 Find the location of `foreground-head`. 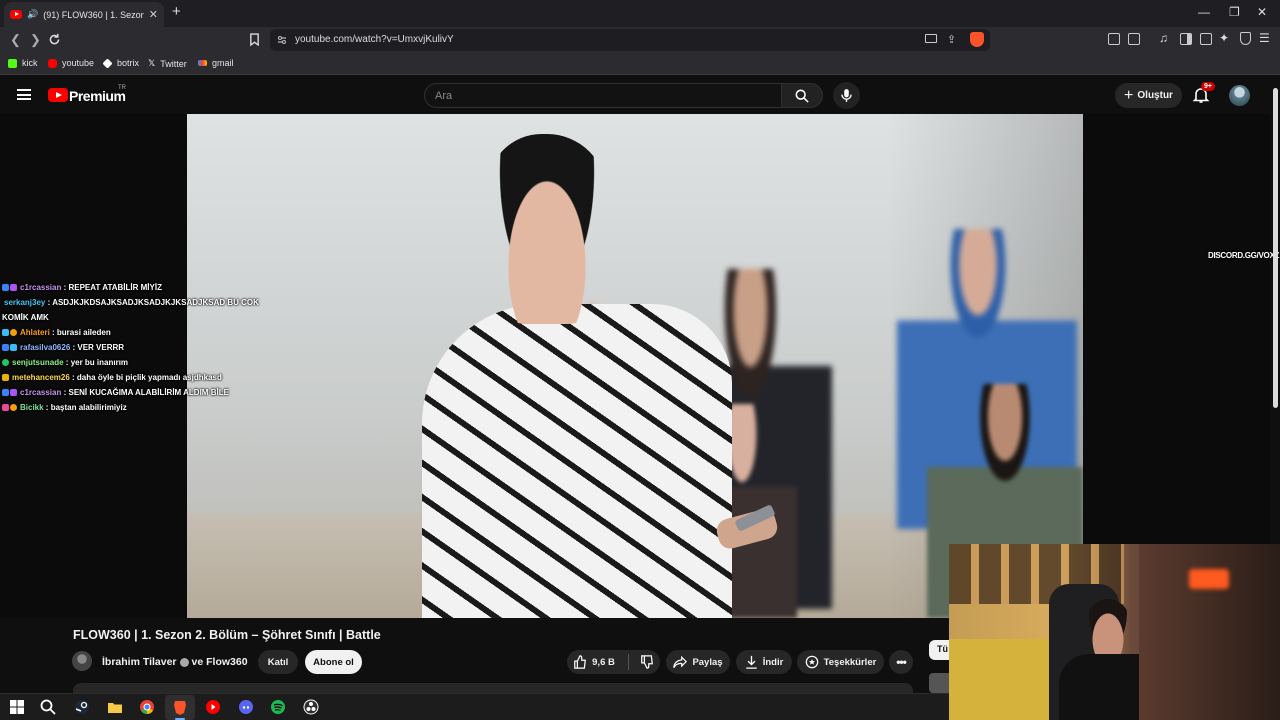

foreground-head is located at coordinates (547, 229).